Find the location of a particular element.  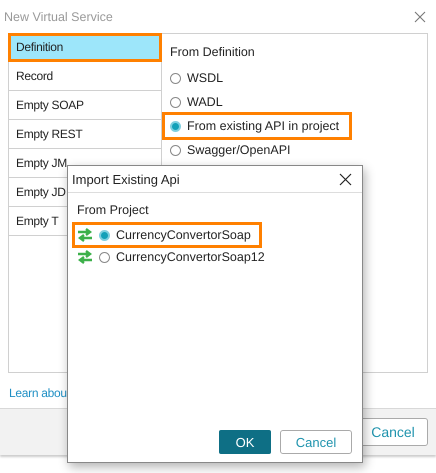

section-label: From Project is located at coordinates (113, 210).